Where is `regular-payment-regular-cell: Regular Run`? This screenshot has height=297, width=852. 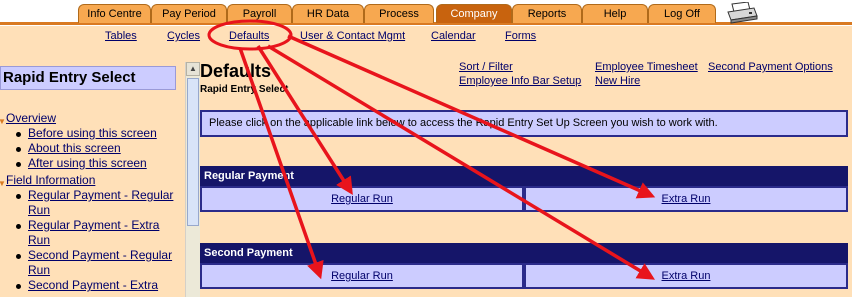
regular-payment-regular-cell: Regular Run is located at coordinates (362, 199).